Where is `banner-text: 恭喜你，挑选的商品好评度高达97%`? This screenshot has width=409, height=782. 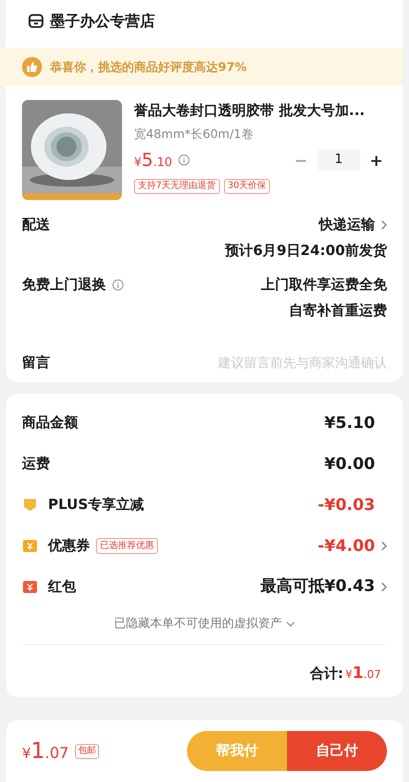
banner-text: 恭喜你，挑选的商品好评度高达97% is located at coordinates (148, 67).